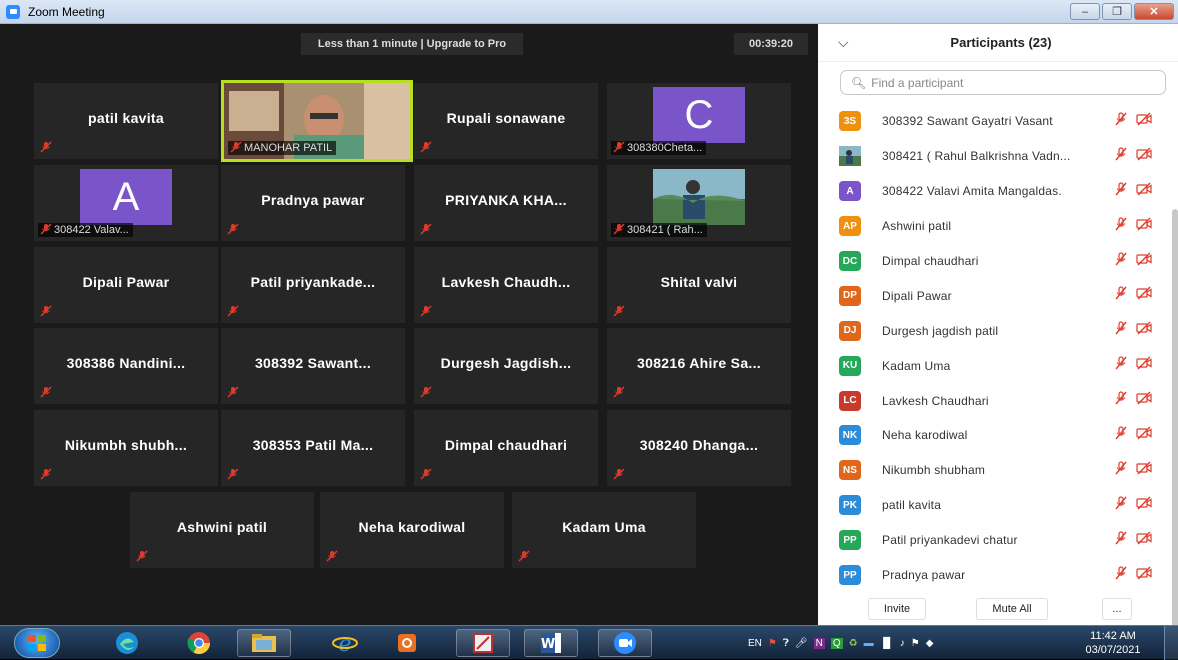  What do you see at coordinates (915, 643) in the screenshot?
I see `action-center-icon: ⚑` at bounding box center [915, 643].